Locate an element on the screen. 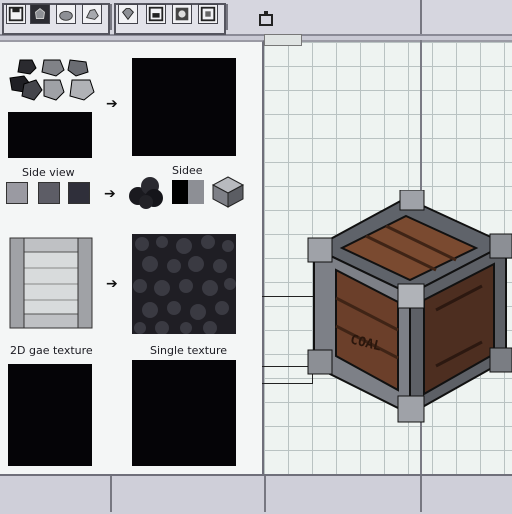  side-view-label: Side view is located at coordinates (48, 172).